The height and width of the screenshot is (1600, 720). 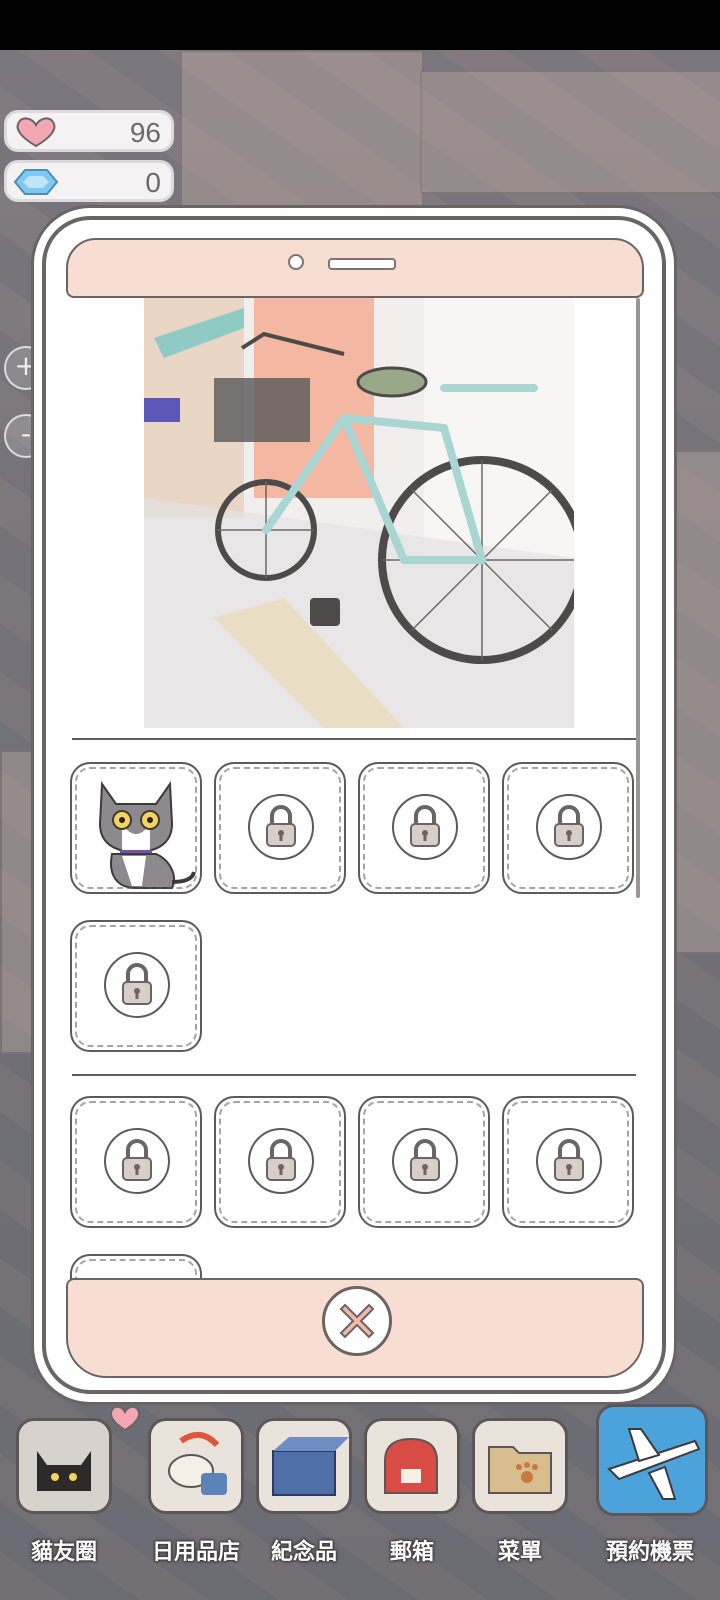 I want to click on airplane-ticket-icon, so click(x=652, y=1460).